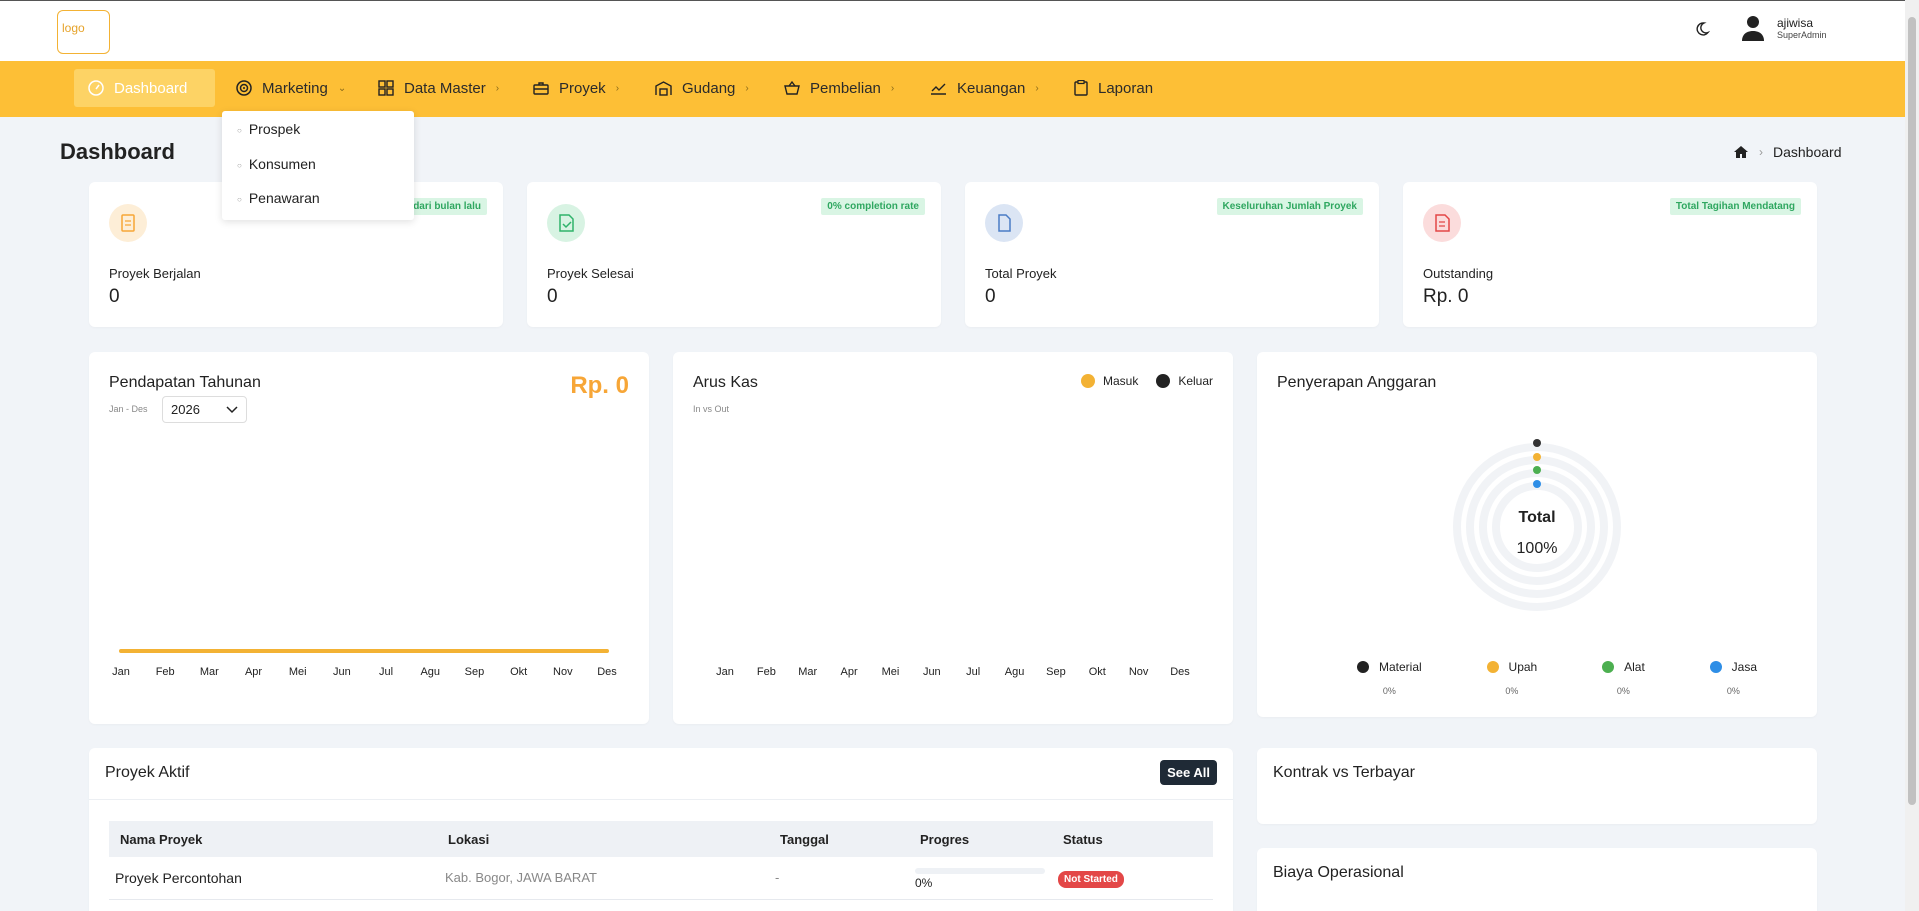 Image resolution: width=1919 pixels, height=911 pixels. Describe the element at coordinates (1512, 678) in the screenshot. I see `legend-item-upah: Upah 0%` at that location.